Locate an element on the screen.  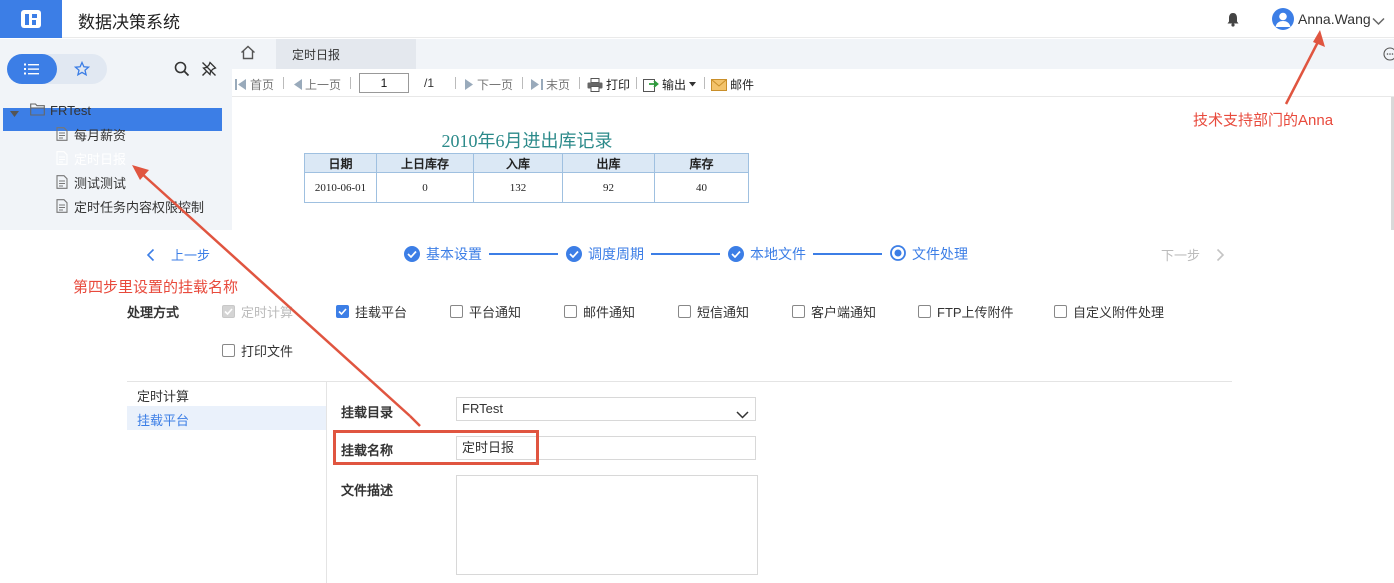
step-basic-settings: 基本设置 is located at coordinates (443, 254).